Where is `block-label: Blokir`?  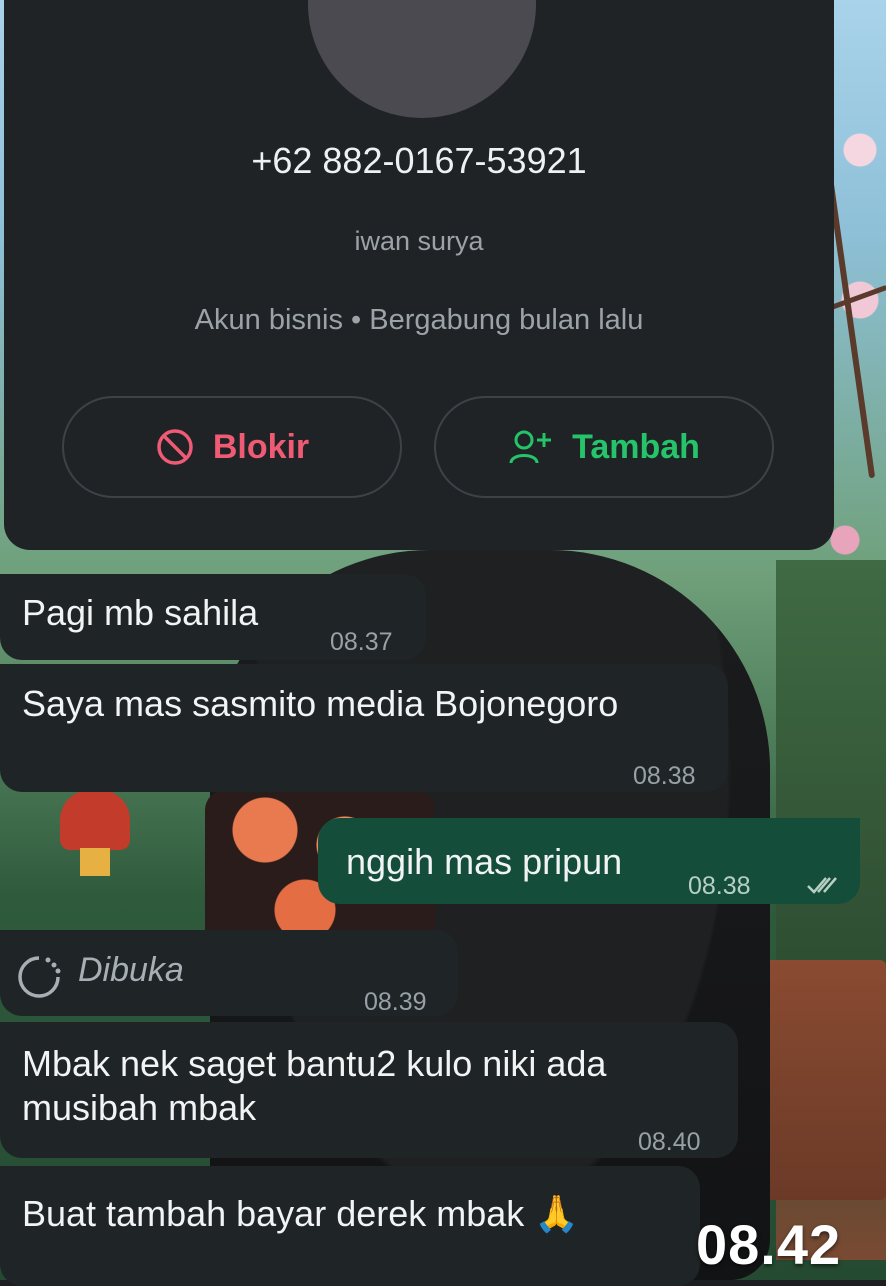
block-label: Blokir is located at coordinates (261, 446).